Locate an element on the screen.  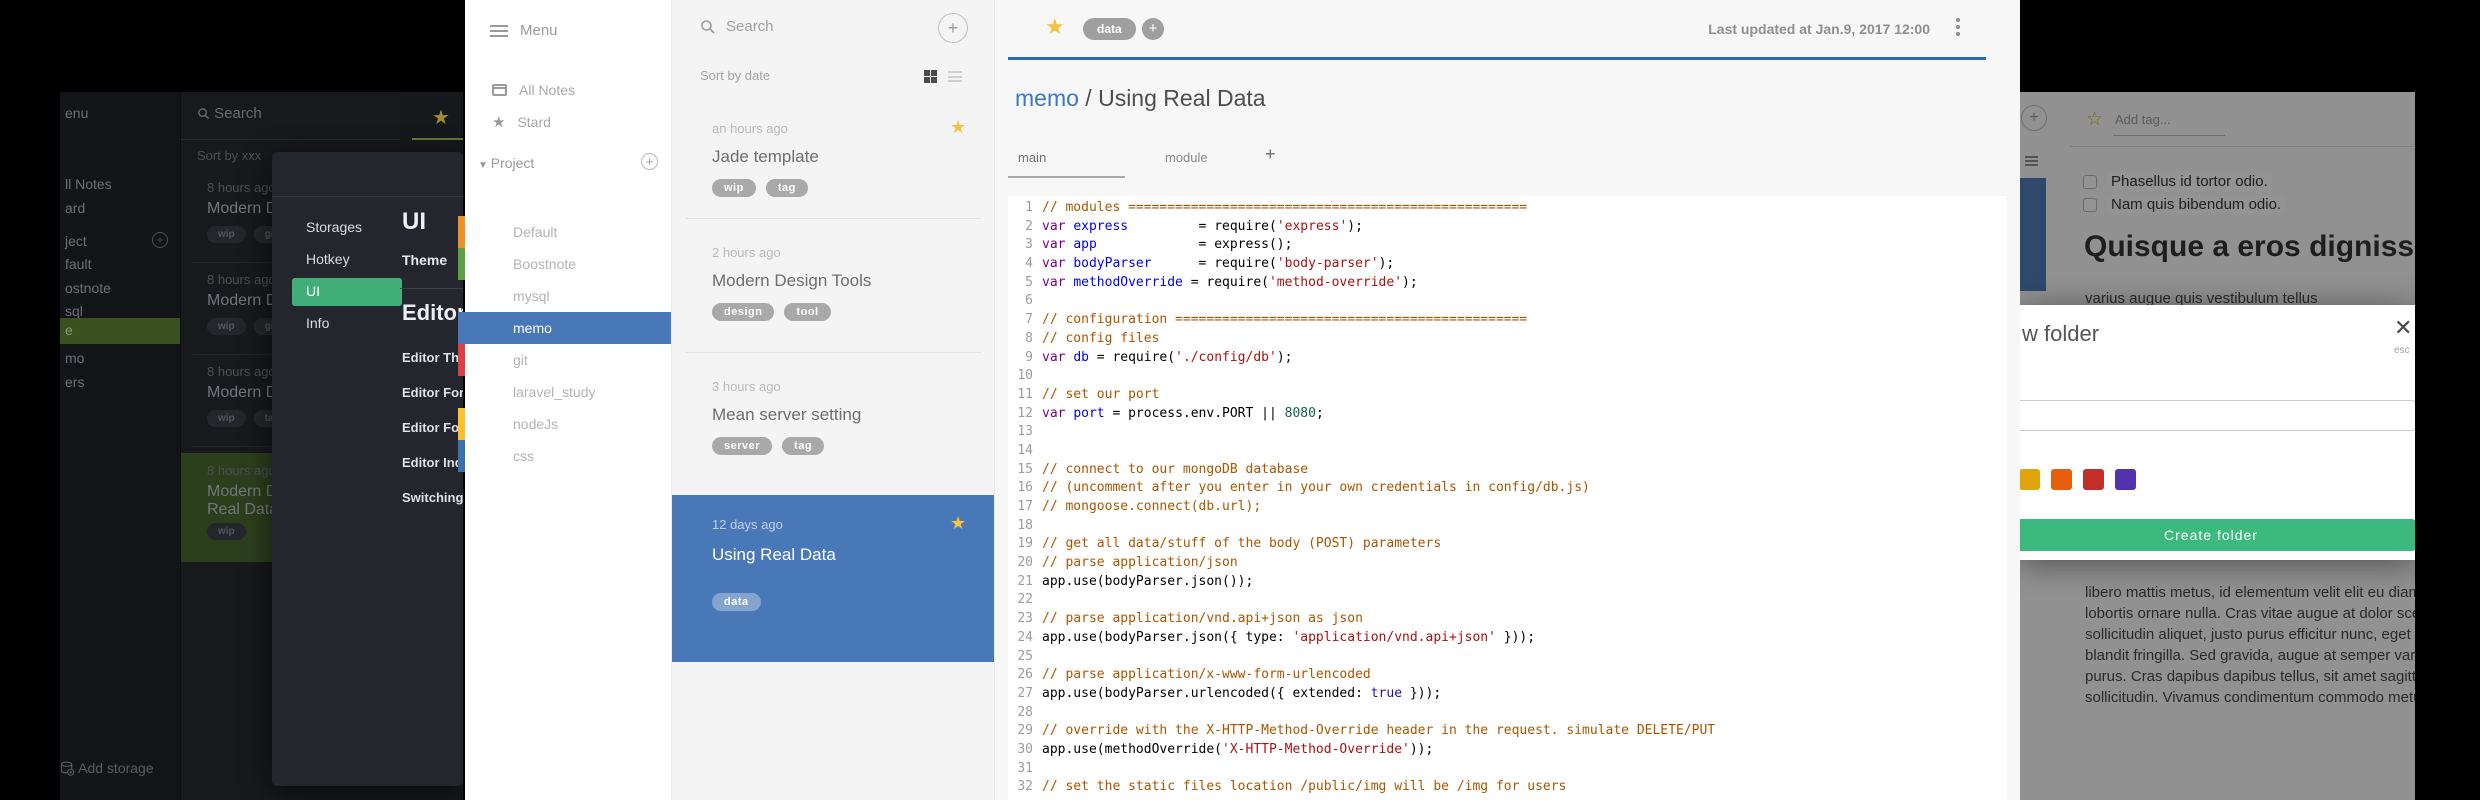
line-number: 23 is located at coordinates (1025, 619).